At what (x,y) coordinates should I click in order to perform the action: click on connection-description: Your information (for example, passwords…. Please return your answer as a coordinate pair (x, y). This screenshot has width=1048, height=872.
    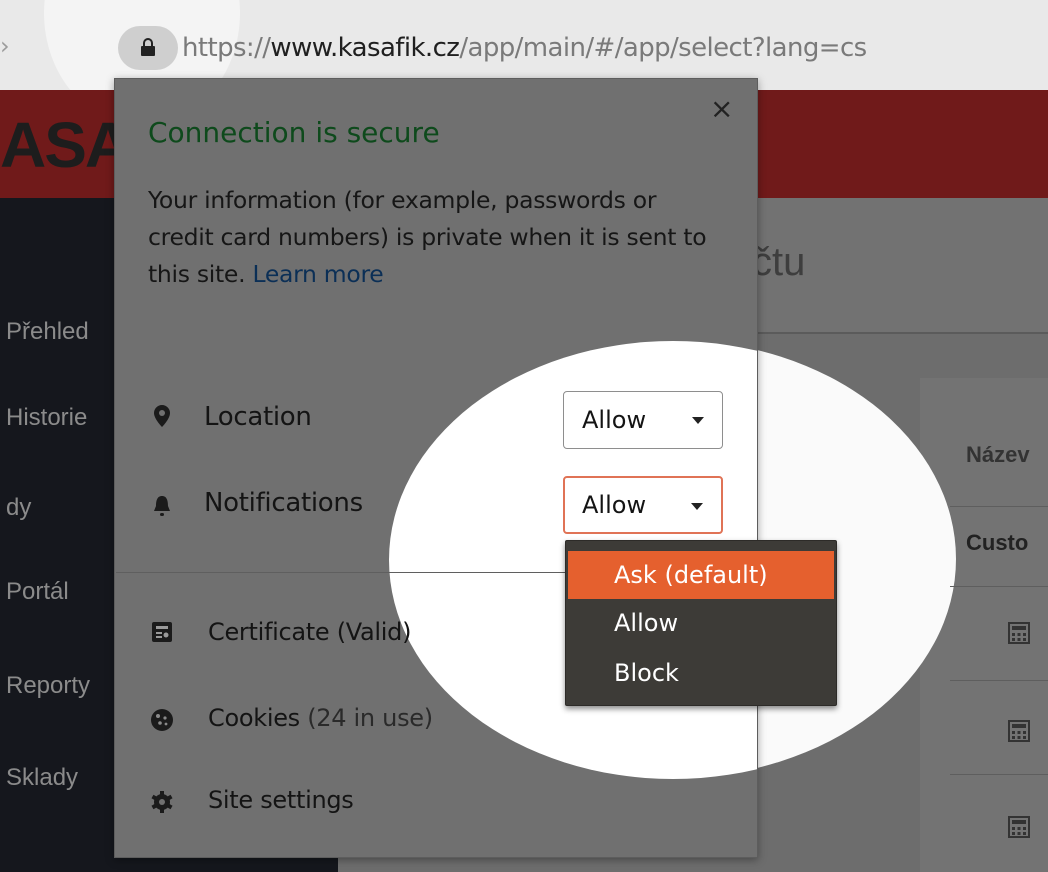
    Looking at the image, I should click on (428, 237).